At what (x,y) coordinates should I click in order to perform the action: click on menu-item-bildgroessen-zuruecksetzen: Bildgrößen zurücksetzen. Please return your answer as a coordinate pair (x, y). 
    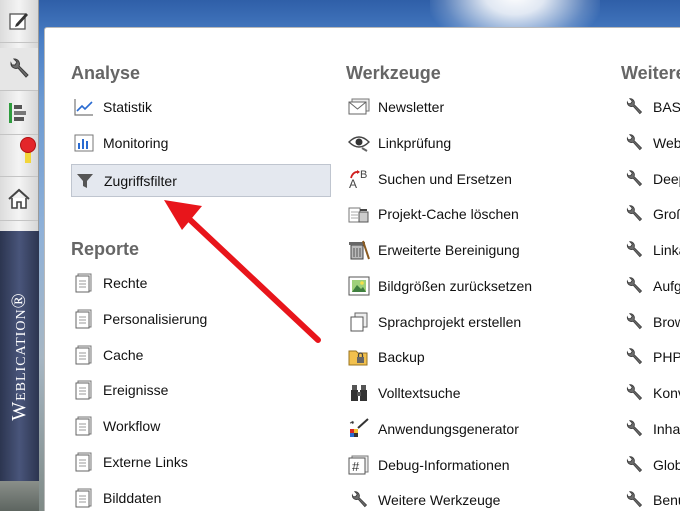
    Looking at the image, I should click on (473, 286).